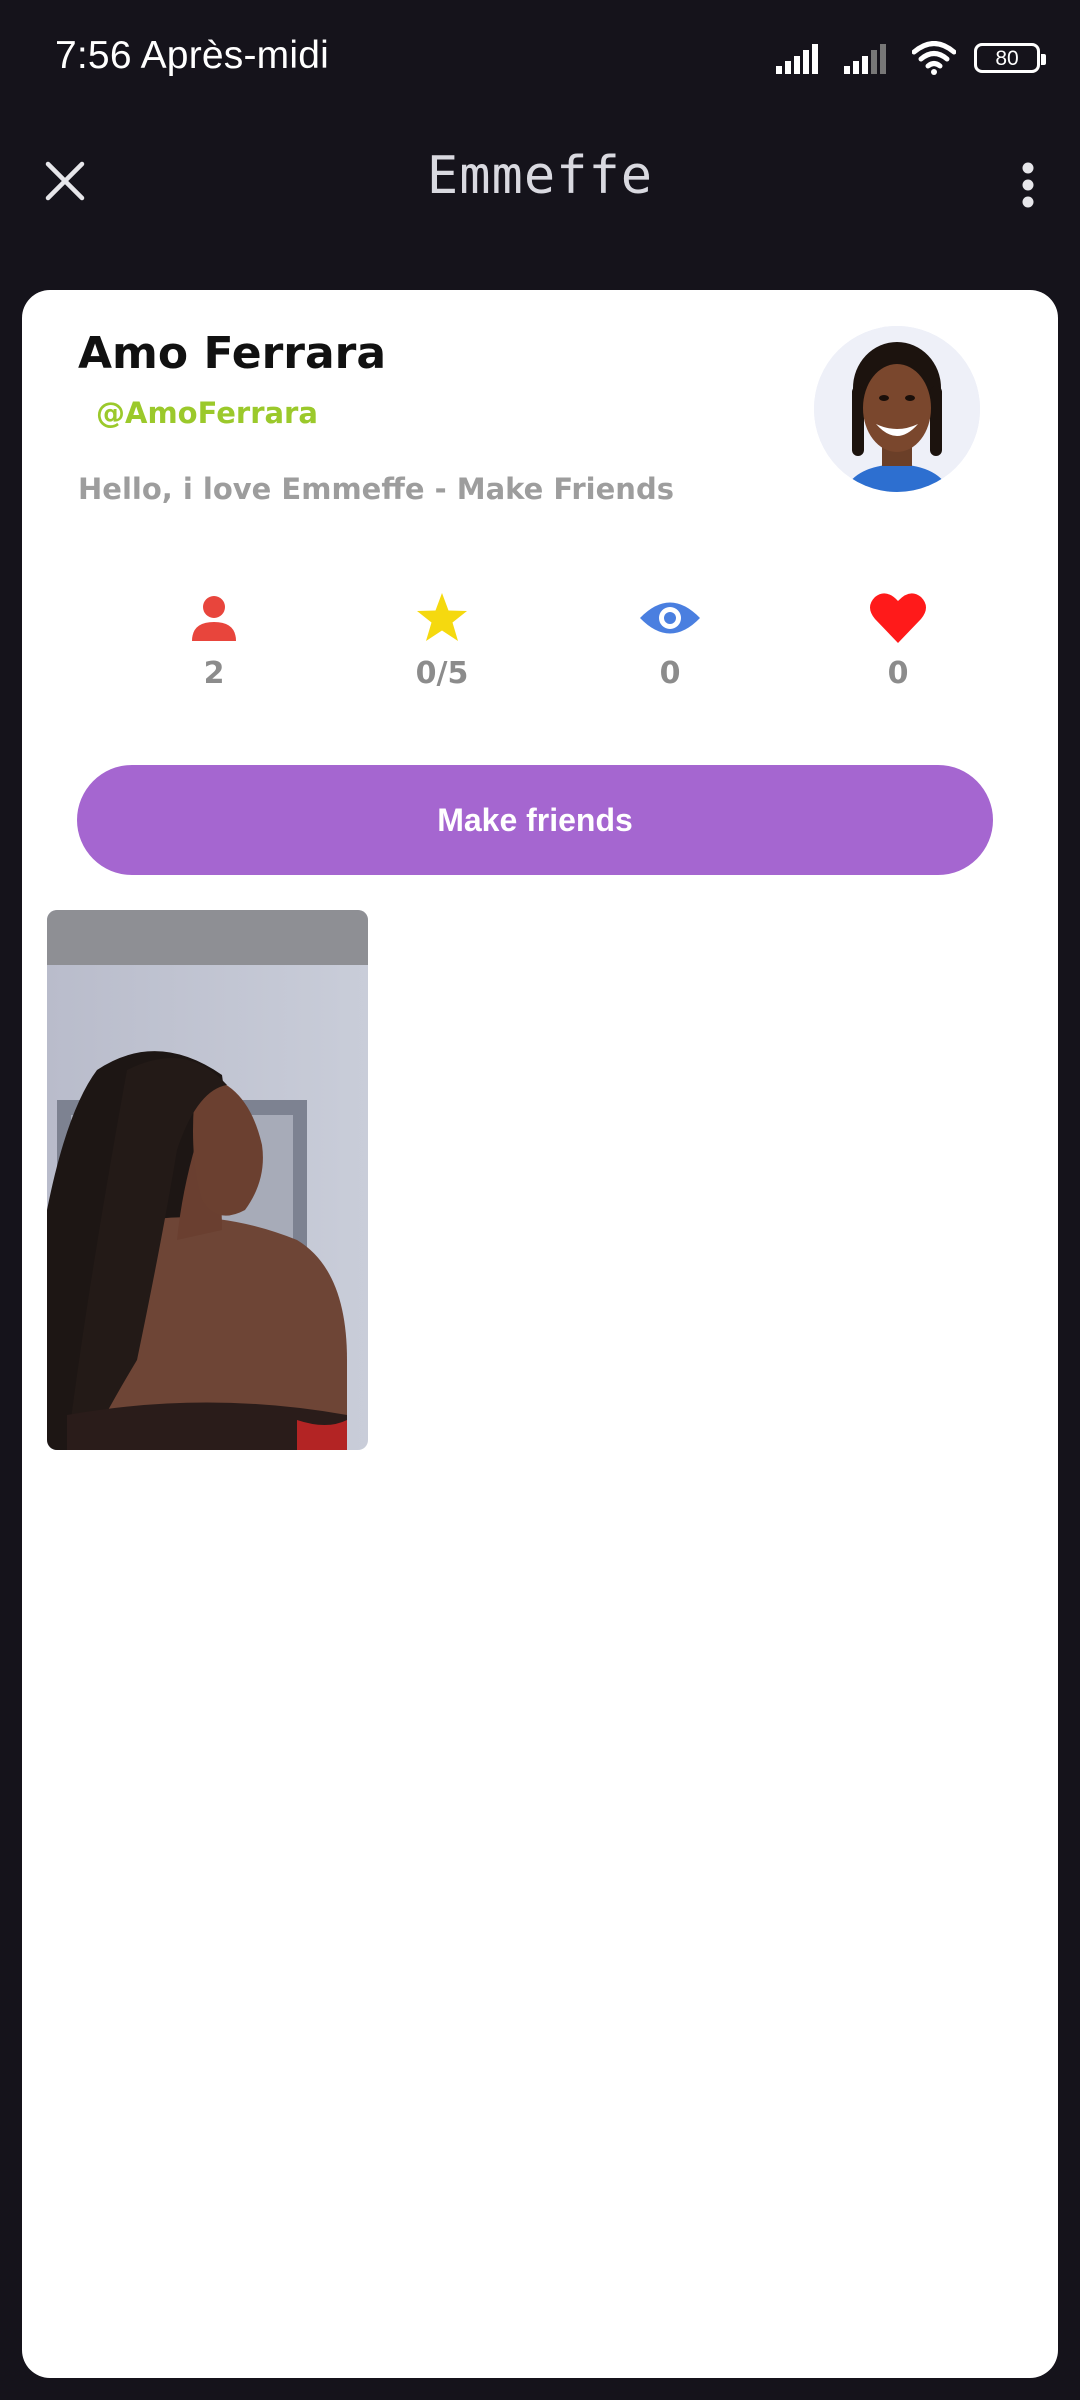 The height and width of the screenshot is (2400, 1080). Describe the element at coordinates (1007, 58) in the screenshot. I see `battery-level: 80` at that location.